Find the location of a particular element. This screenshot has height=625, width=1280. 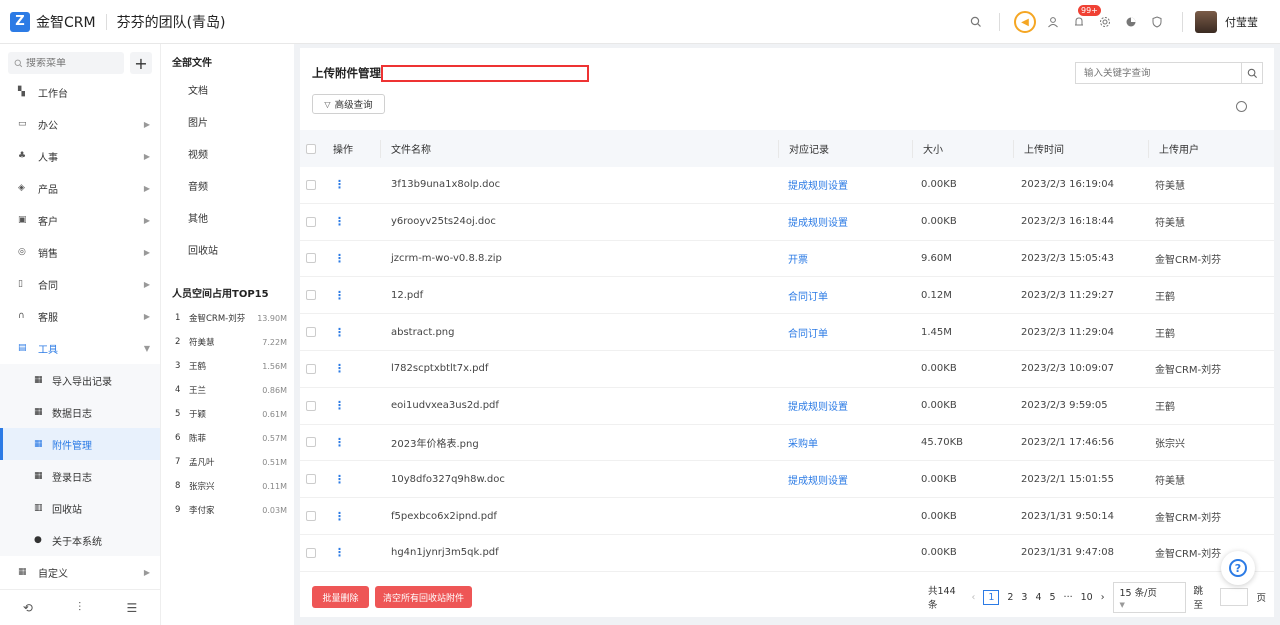

col-name: 文件名称 is located at coordinates (579, 148).